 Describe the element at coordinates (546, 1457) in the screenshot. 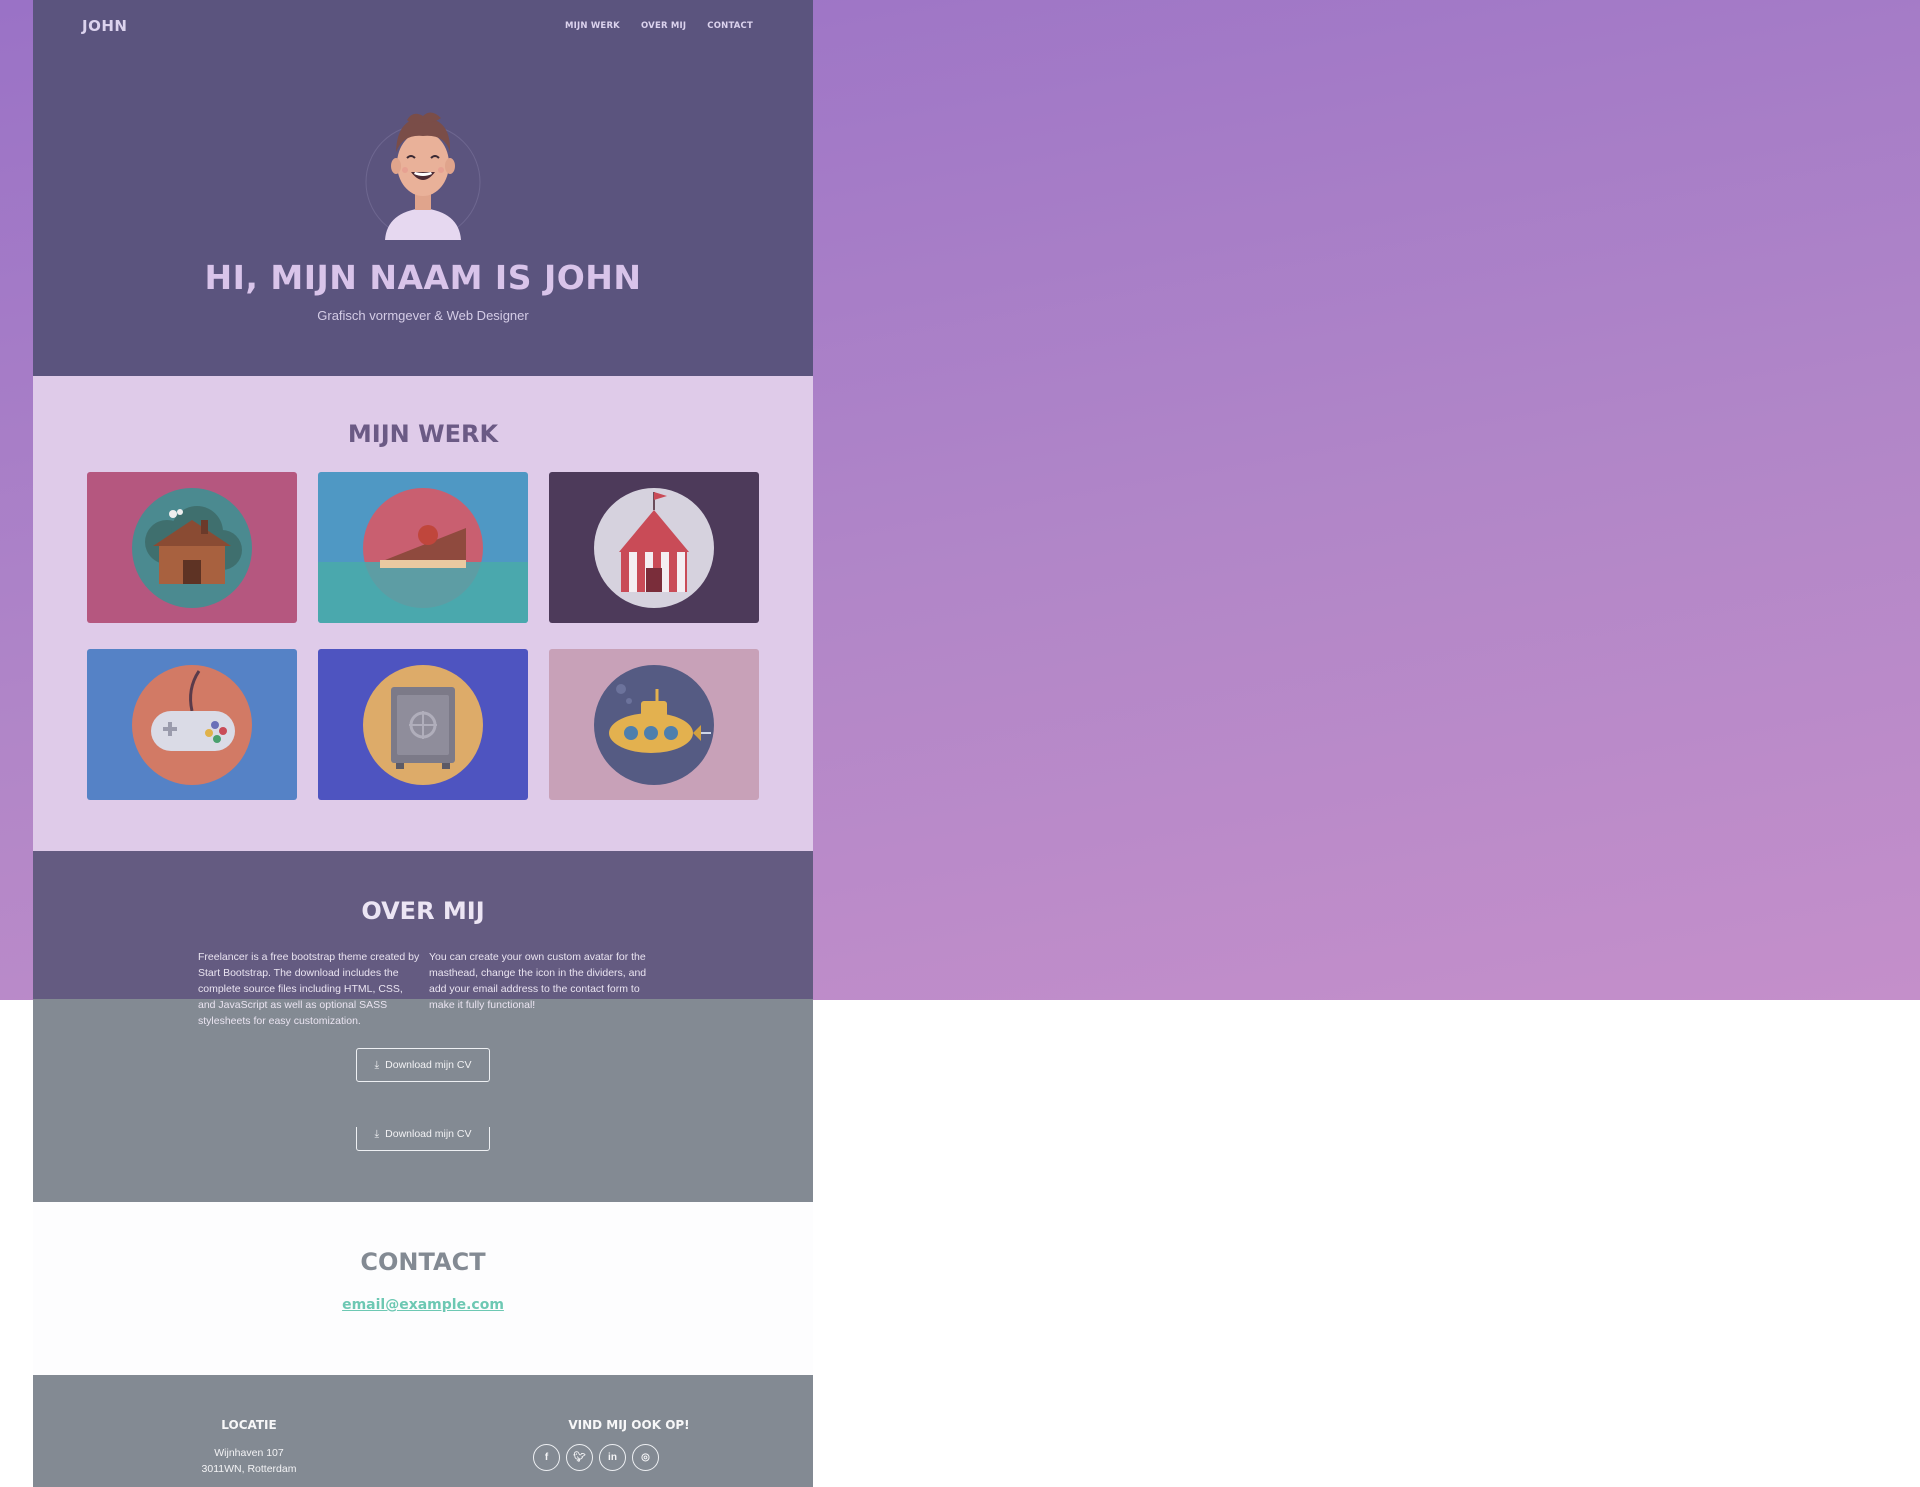

I see `facebook-icon: f` at that location.